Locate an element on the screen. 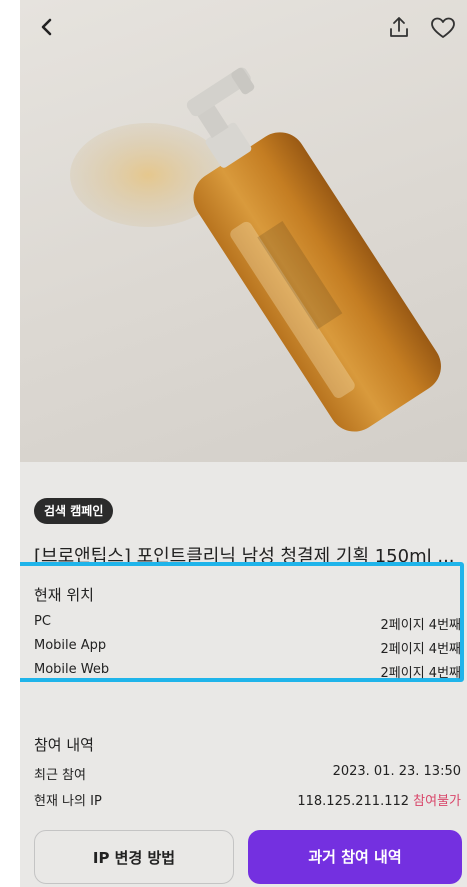  ip-value-group: 118.125.211.112 참여불가 is located at coordinates (379, 799).